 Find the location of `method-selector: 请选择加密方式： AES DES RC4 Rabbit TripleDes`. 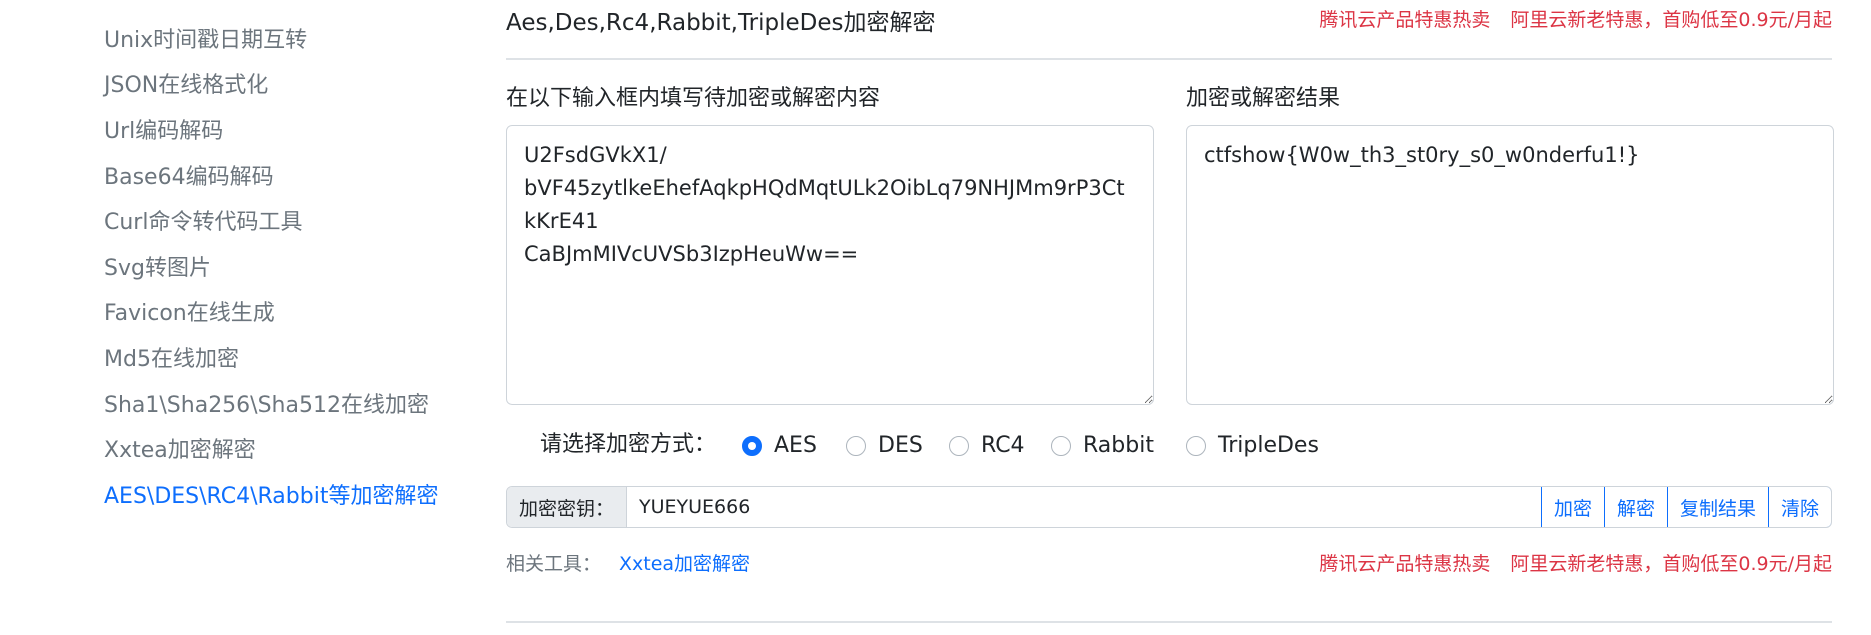

method-selector: 请选择加密方式： AES DES RC4 Rabbit TripleDes is located at coordinates (1169, 446).